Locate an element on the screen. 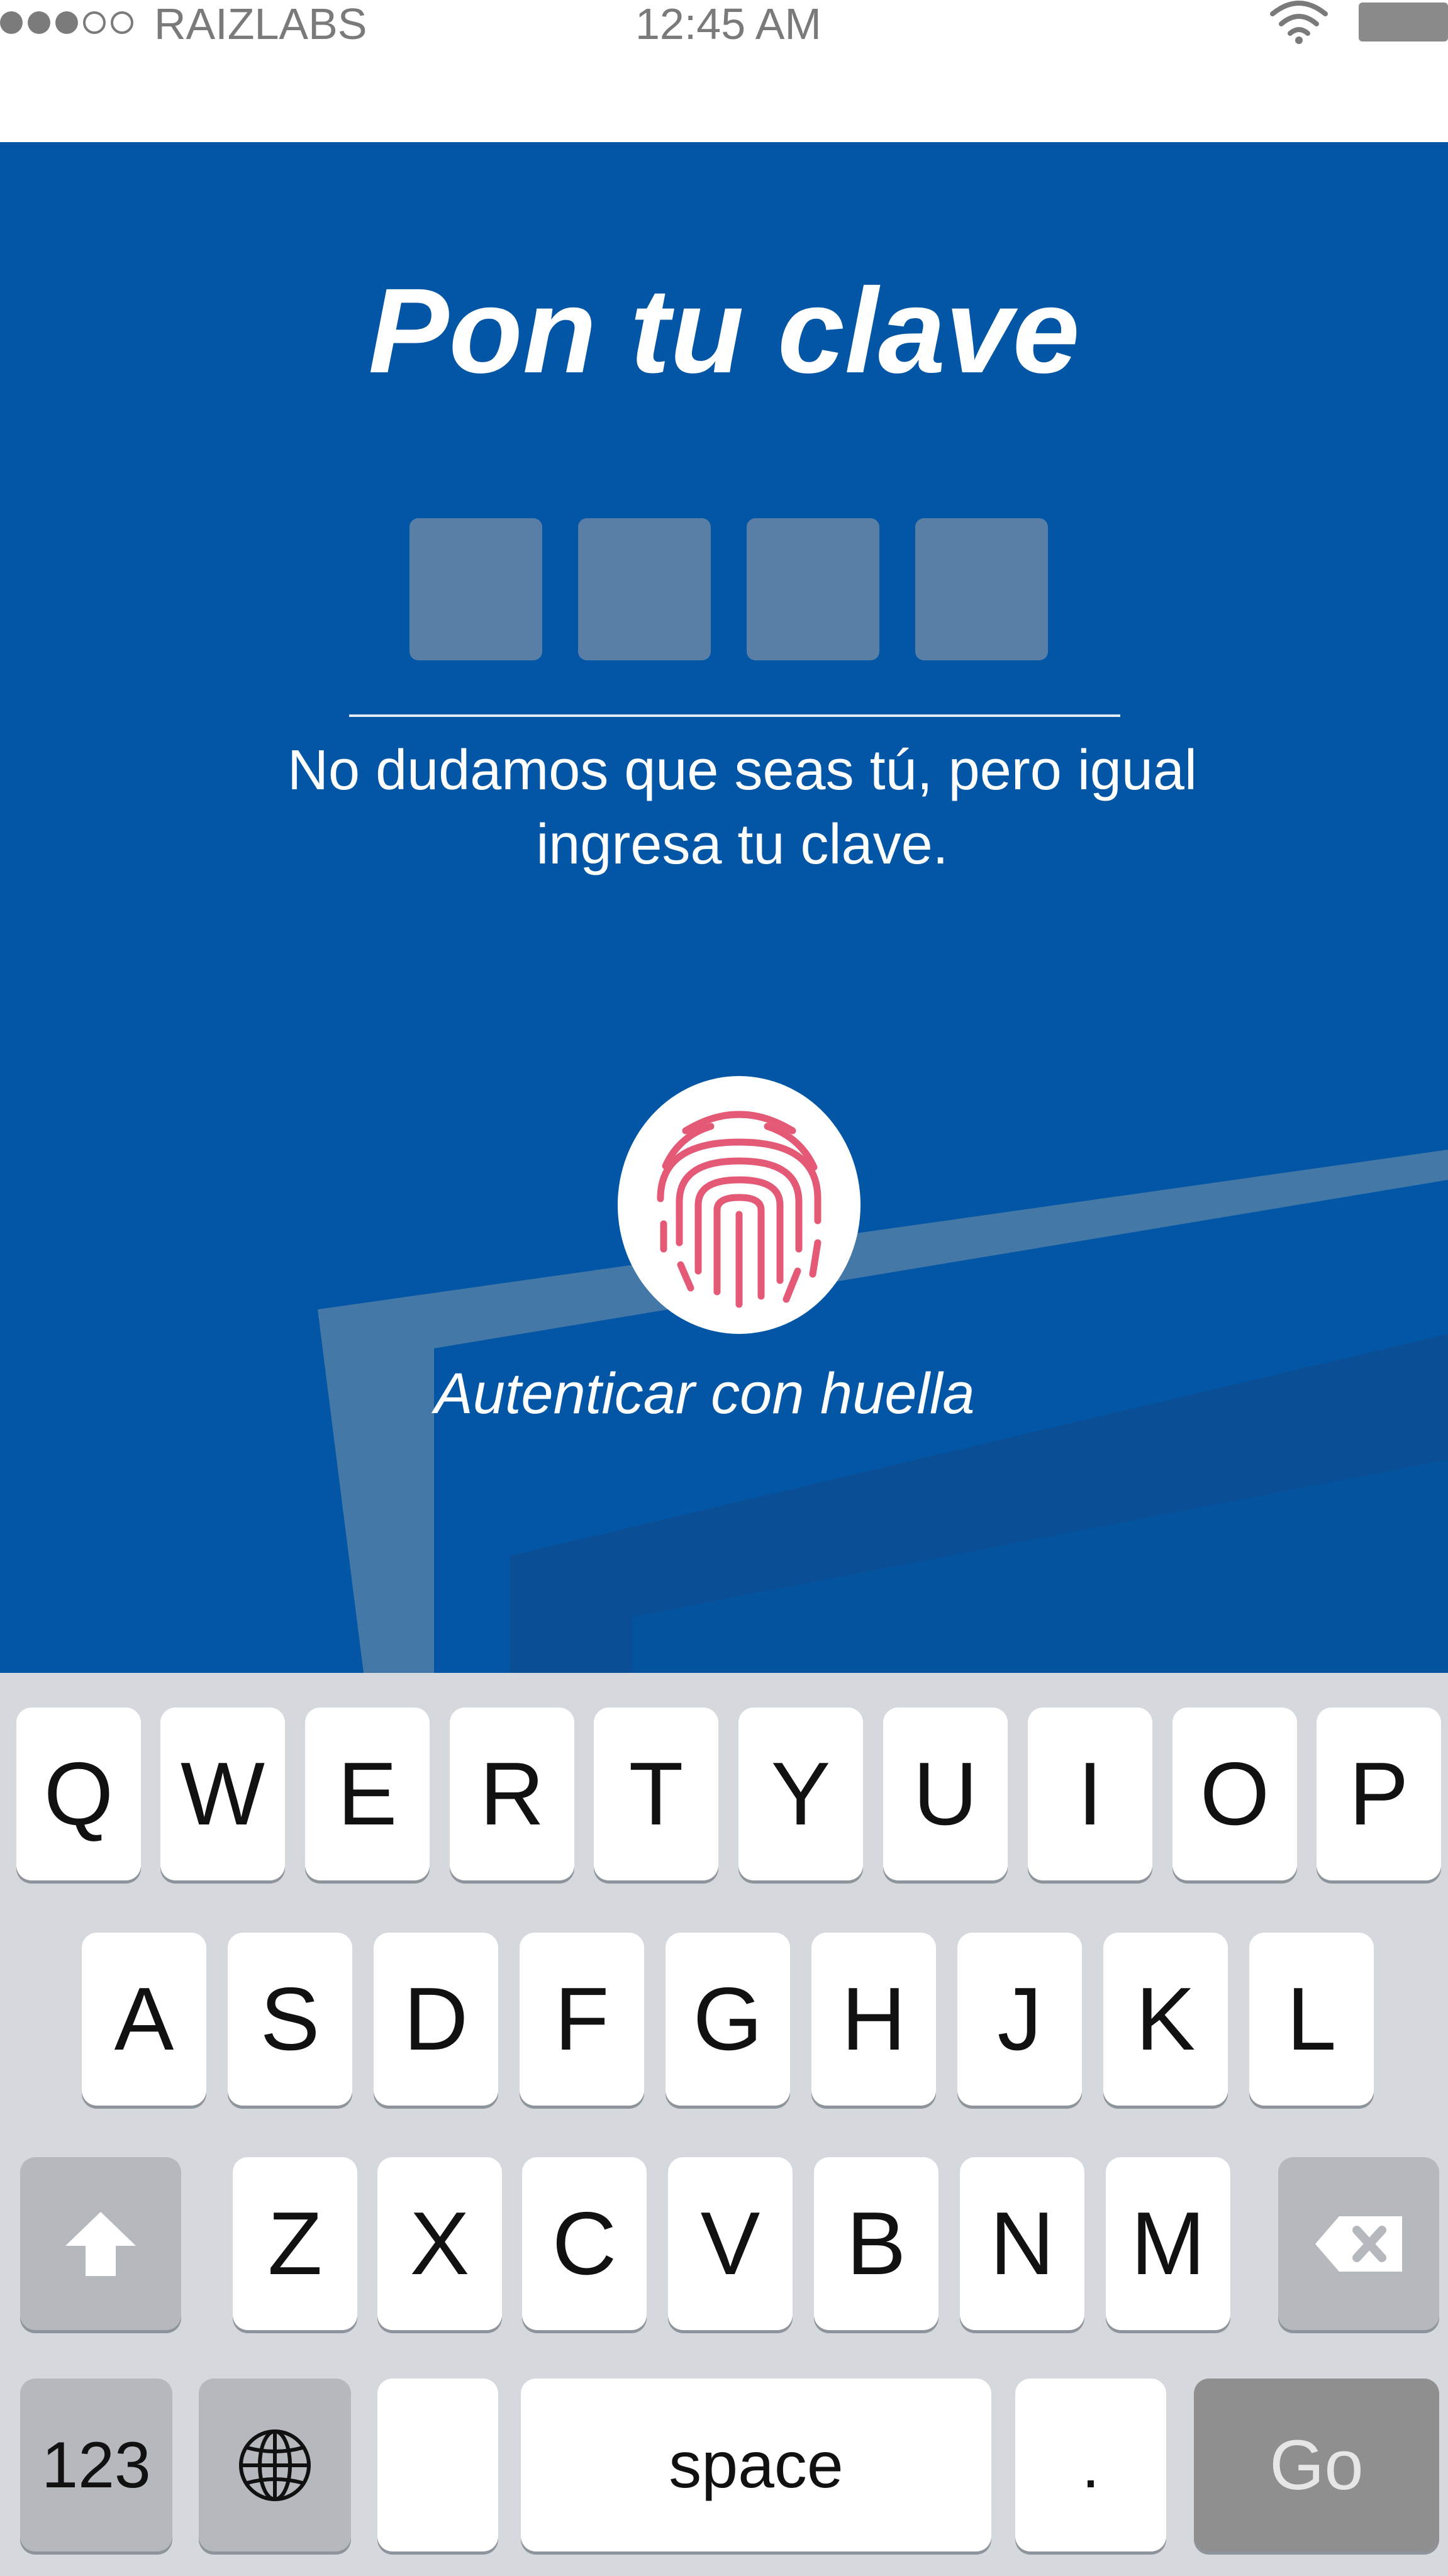 The image size is (1448, 2576). fingerprint-icon is located at coordinates (739, 1209).